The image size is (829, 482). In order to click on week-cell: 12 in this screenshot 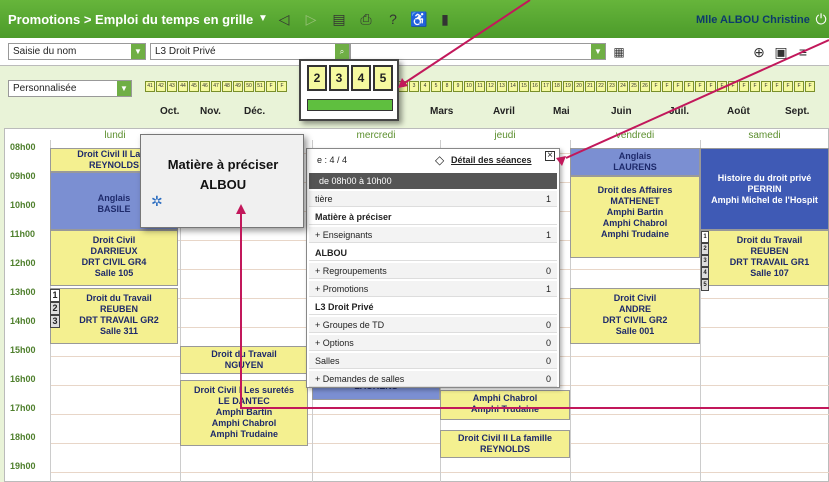, I will do `click(491, 86)`.